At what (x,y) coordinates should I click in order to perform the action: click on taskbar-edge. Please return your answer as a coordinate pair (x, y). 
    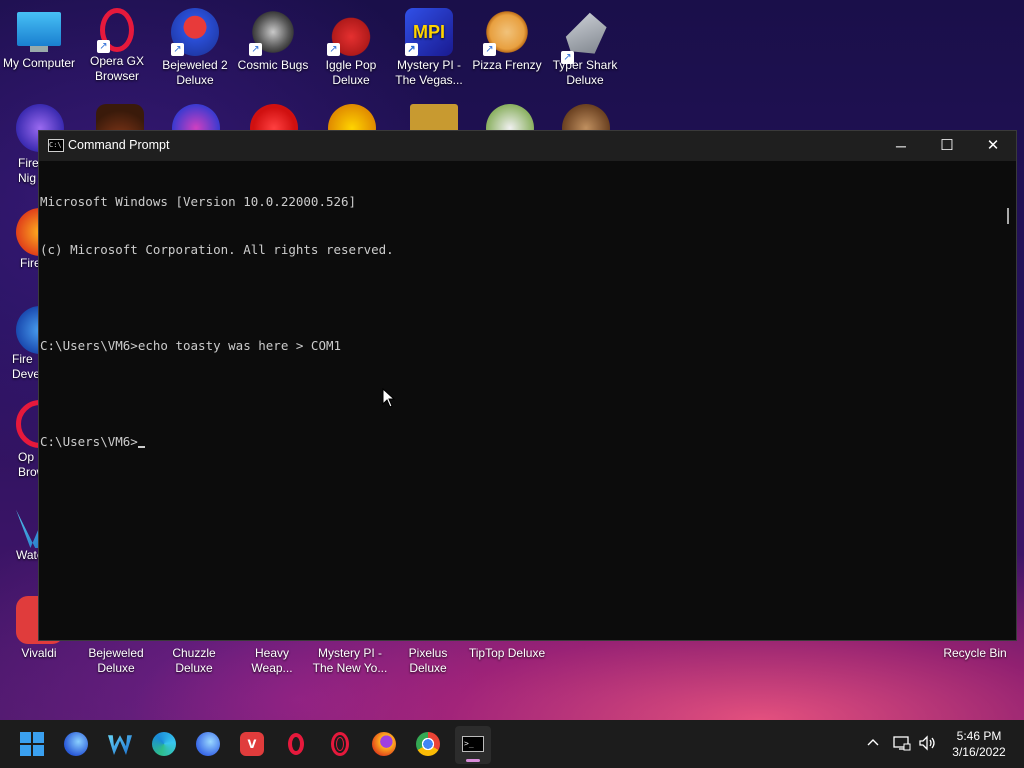
    Looking at the image, I should click on (164, 744).